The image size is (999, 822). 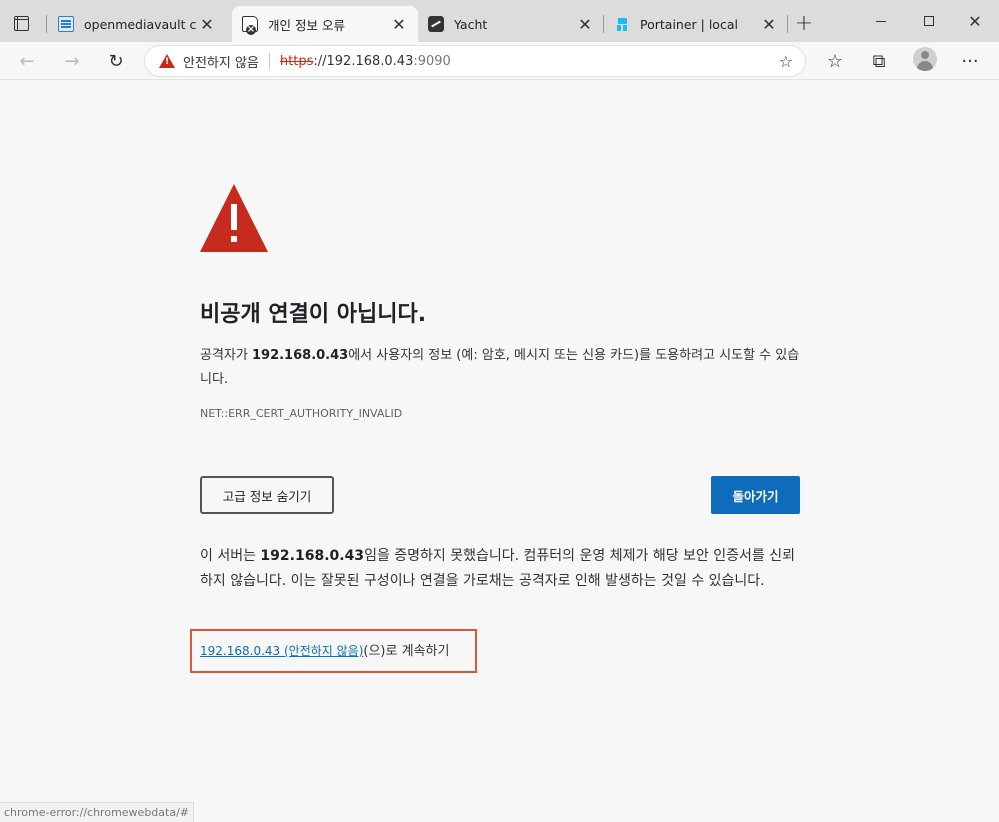 What do you see at coordinates (363, 61) in the screenshot?
I see `url-host: ://192.168.0.43` at bounding box center [363, 61].